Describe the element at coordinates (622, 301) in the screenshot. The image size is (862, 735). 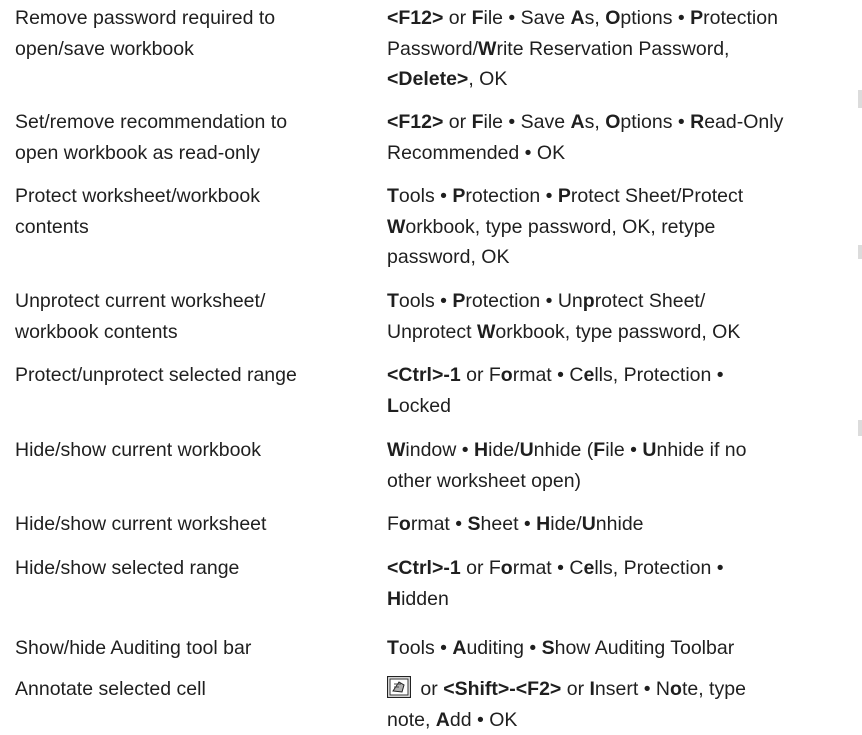
I see `keystroke-line: Tools • Protection • Unprotect Sheet/` at that location.